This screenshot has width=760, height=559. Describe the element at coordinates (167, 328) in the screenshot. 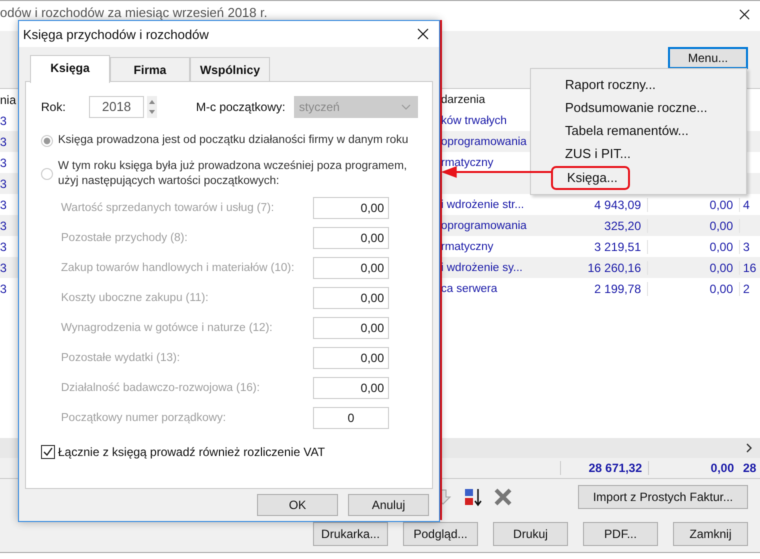

I see `field-label: Wynagrodzenia w gotówce i naturze (12):` at that location.